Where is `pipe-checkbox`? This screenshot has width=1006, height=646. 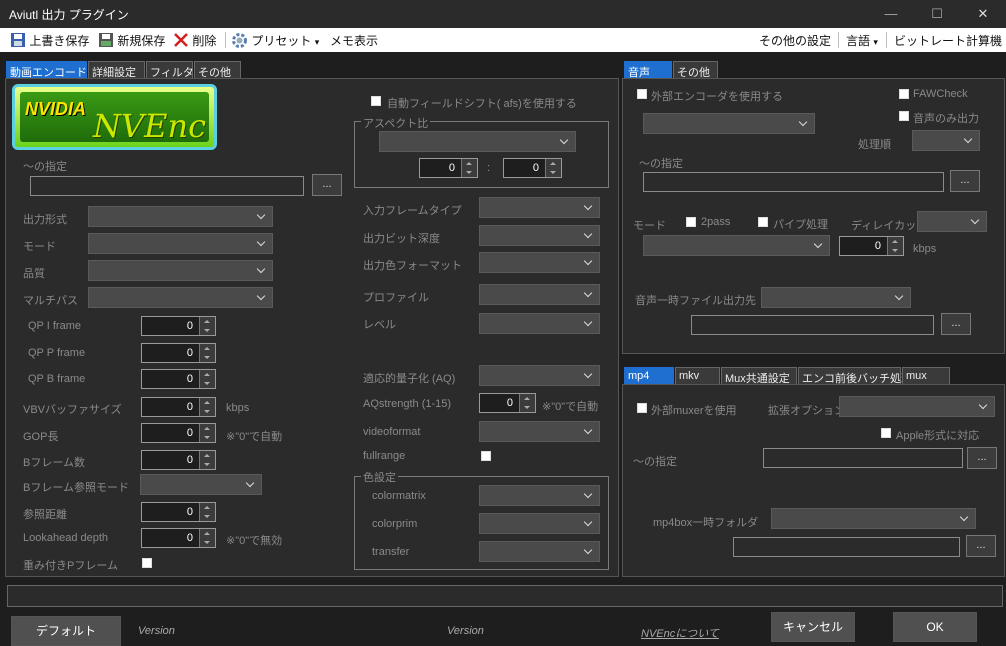
pipe-checkbox is located at coordinates (763, 222).